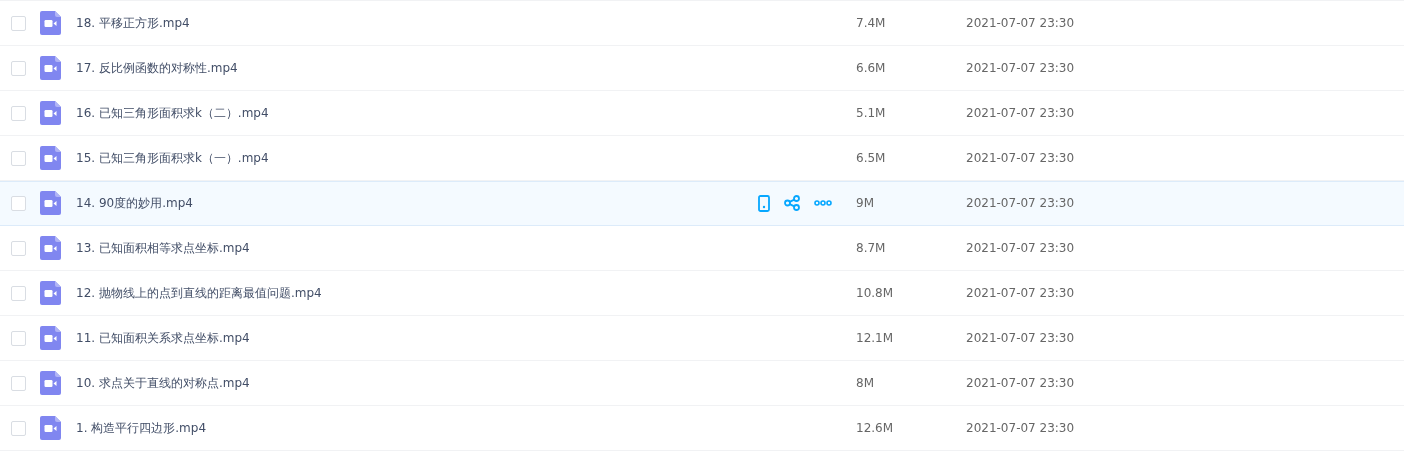 Image resolution: width=1408 pixels, height=451 pixels. I want to click on file-name: 16. 已知三角形面积求k（二）.mp4, so click(172, 113).